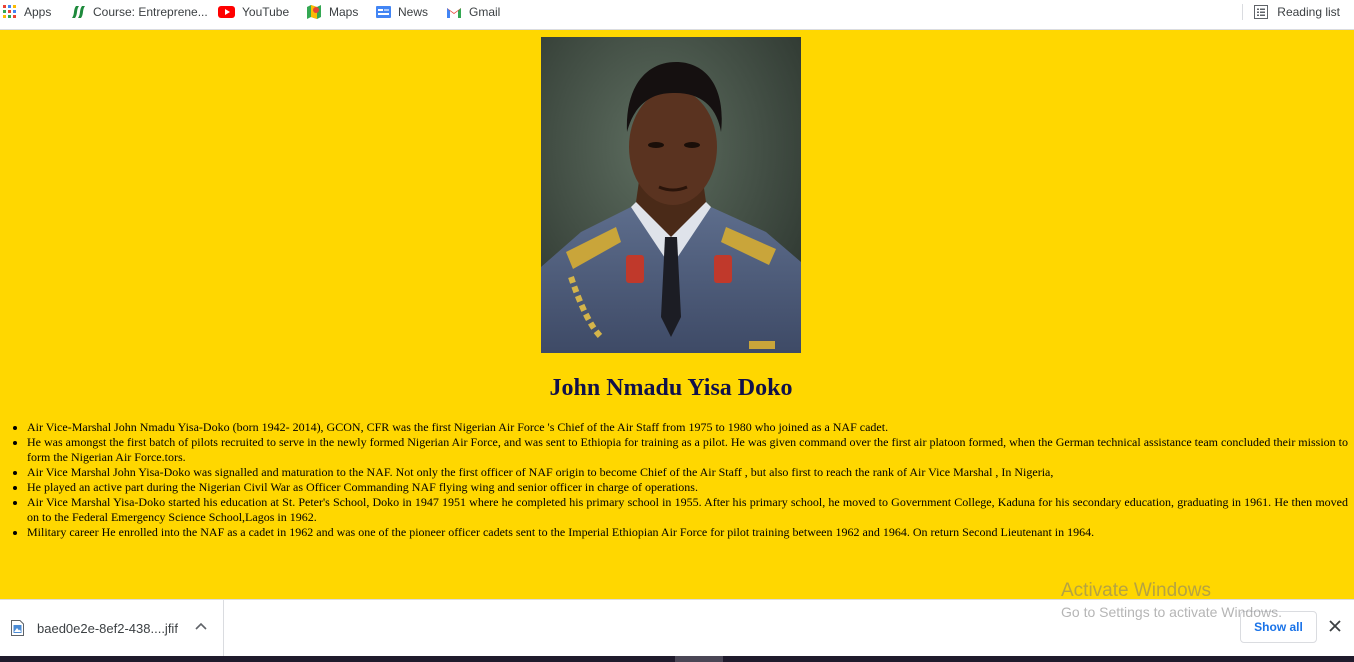  What do you see at coordinates (454, 13) in the screenshot?
I see `gmail-icon` at bounding box center [454, 13].